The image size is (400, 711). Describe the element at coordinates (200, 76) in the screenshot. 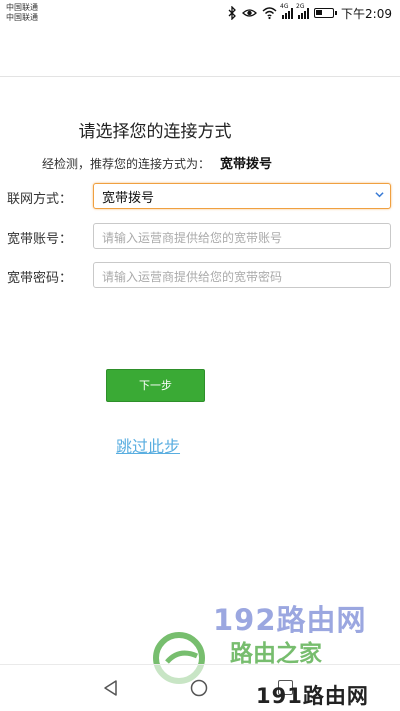

I see `header-divider` at that location.